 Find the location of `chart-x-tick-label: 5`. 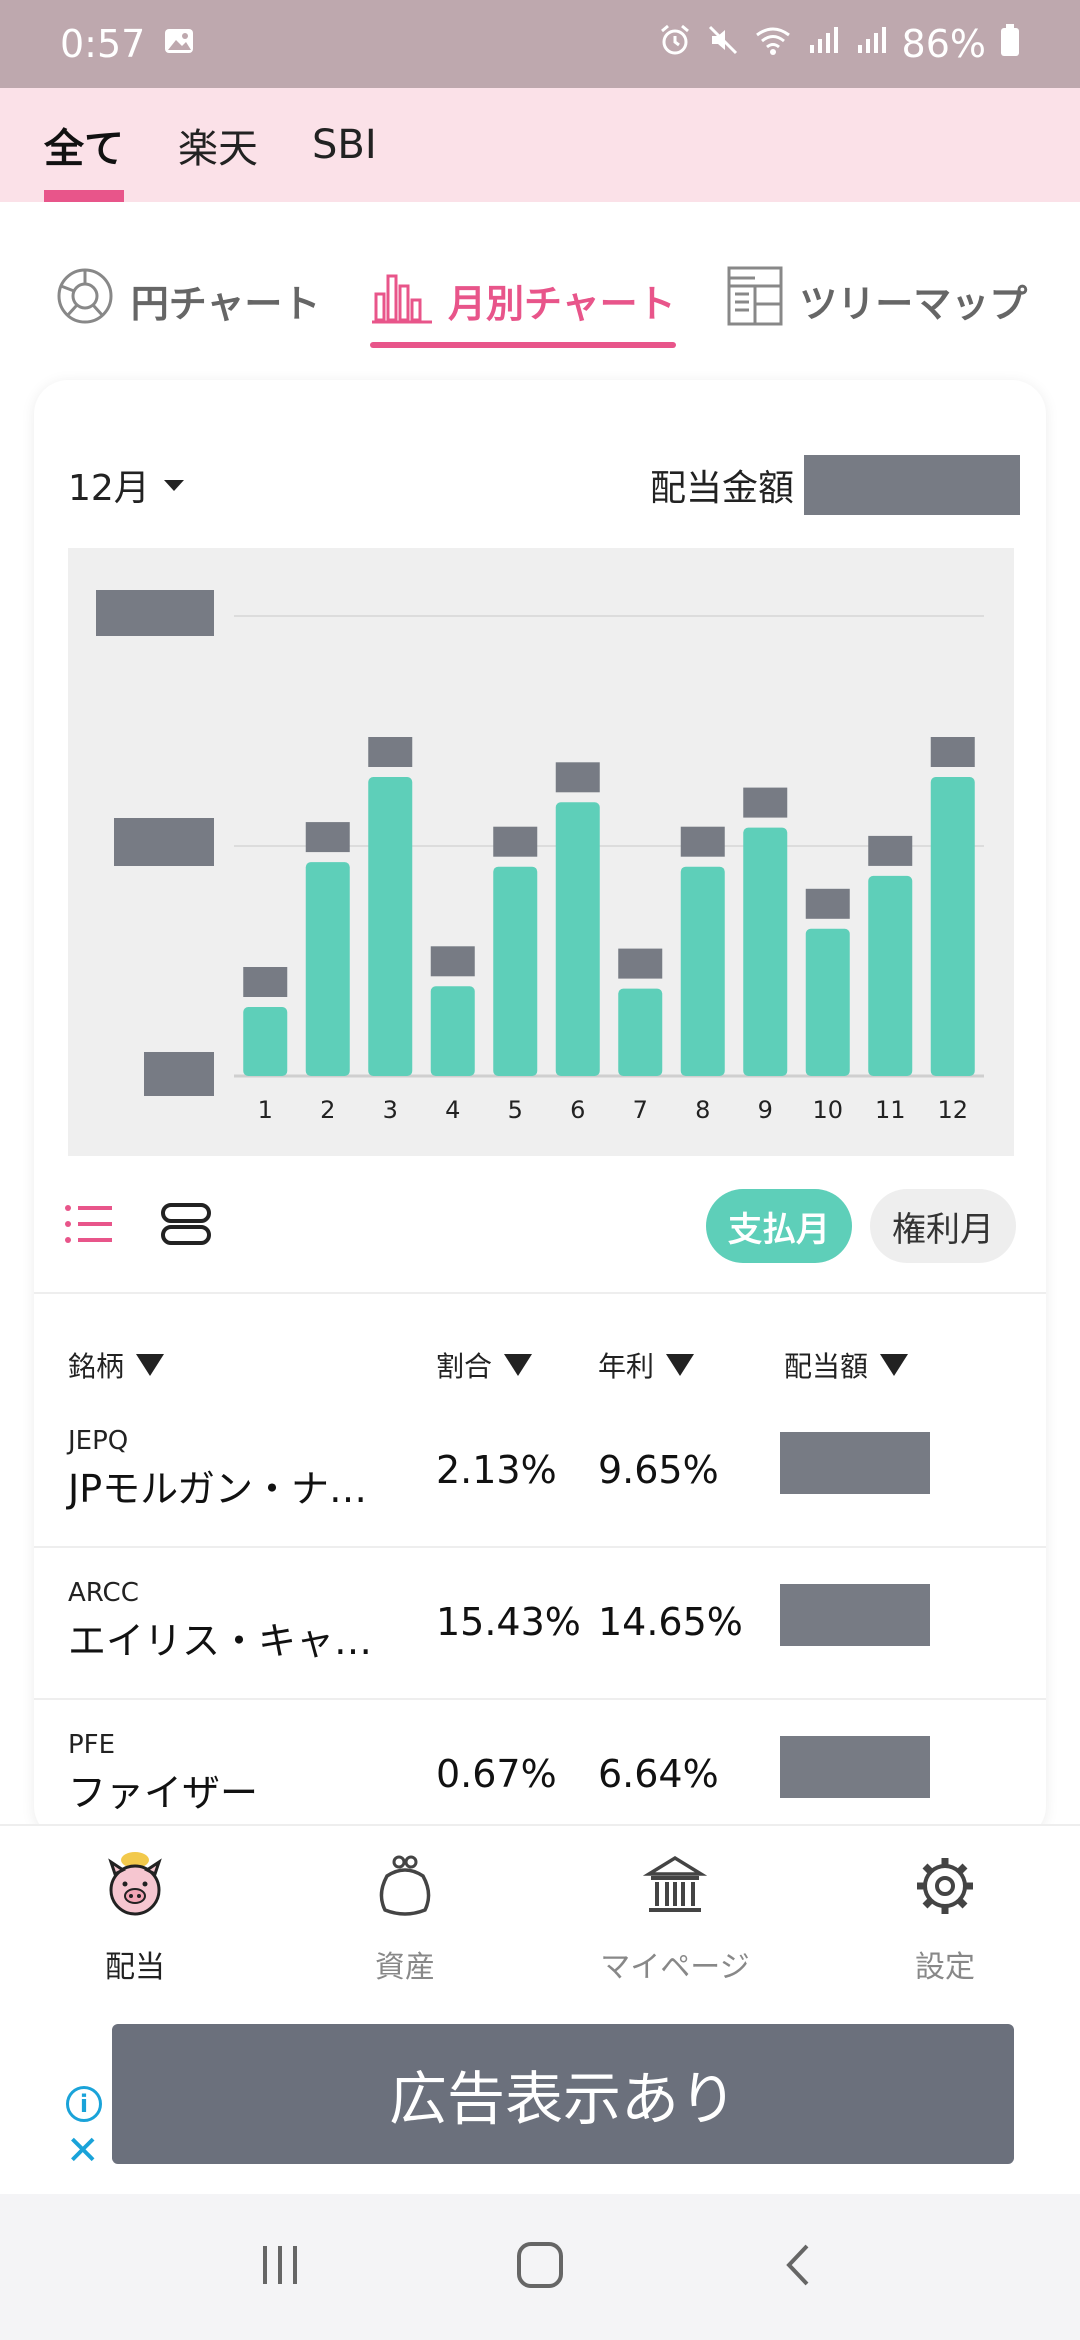

chart-x-tick-label: 5 is located at coordinates (515, 1110).